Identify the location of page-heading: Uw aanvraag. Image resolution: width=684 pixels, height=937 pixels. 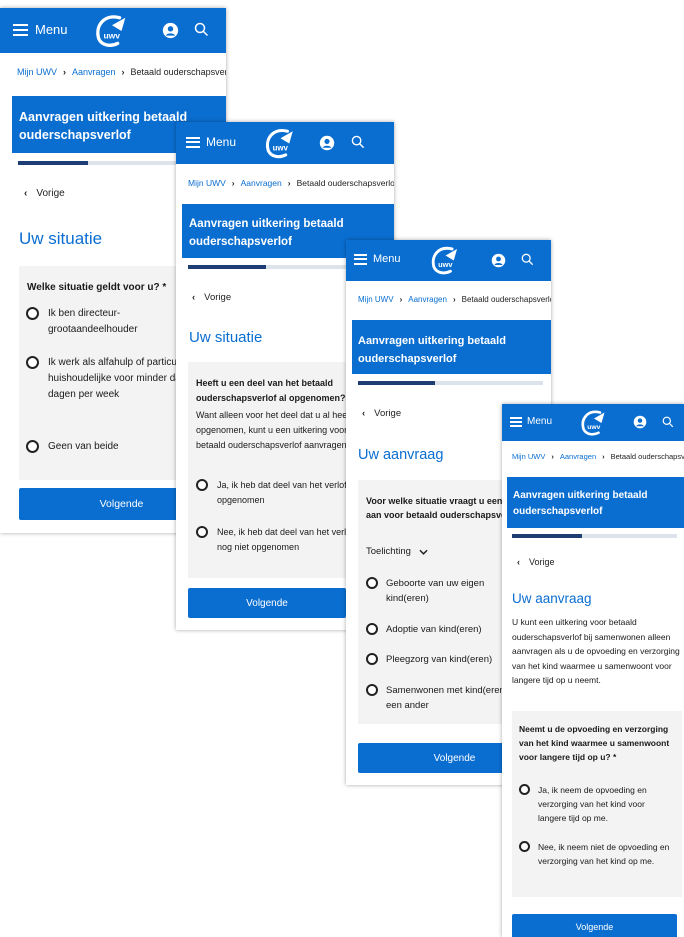
(552, 598).